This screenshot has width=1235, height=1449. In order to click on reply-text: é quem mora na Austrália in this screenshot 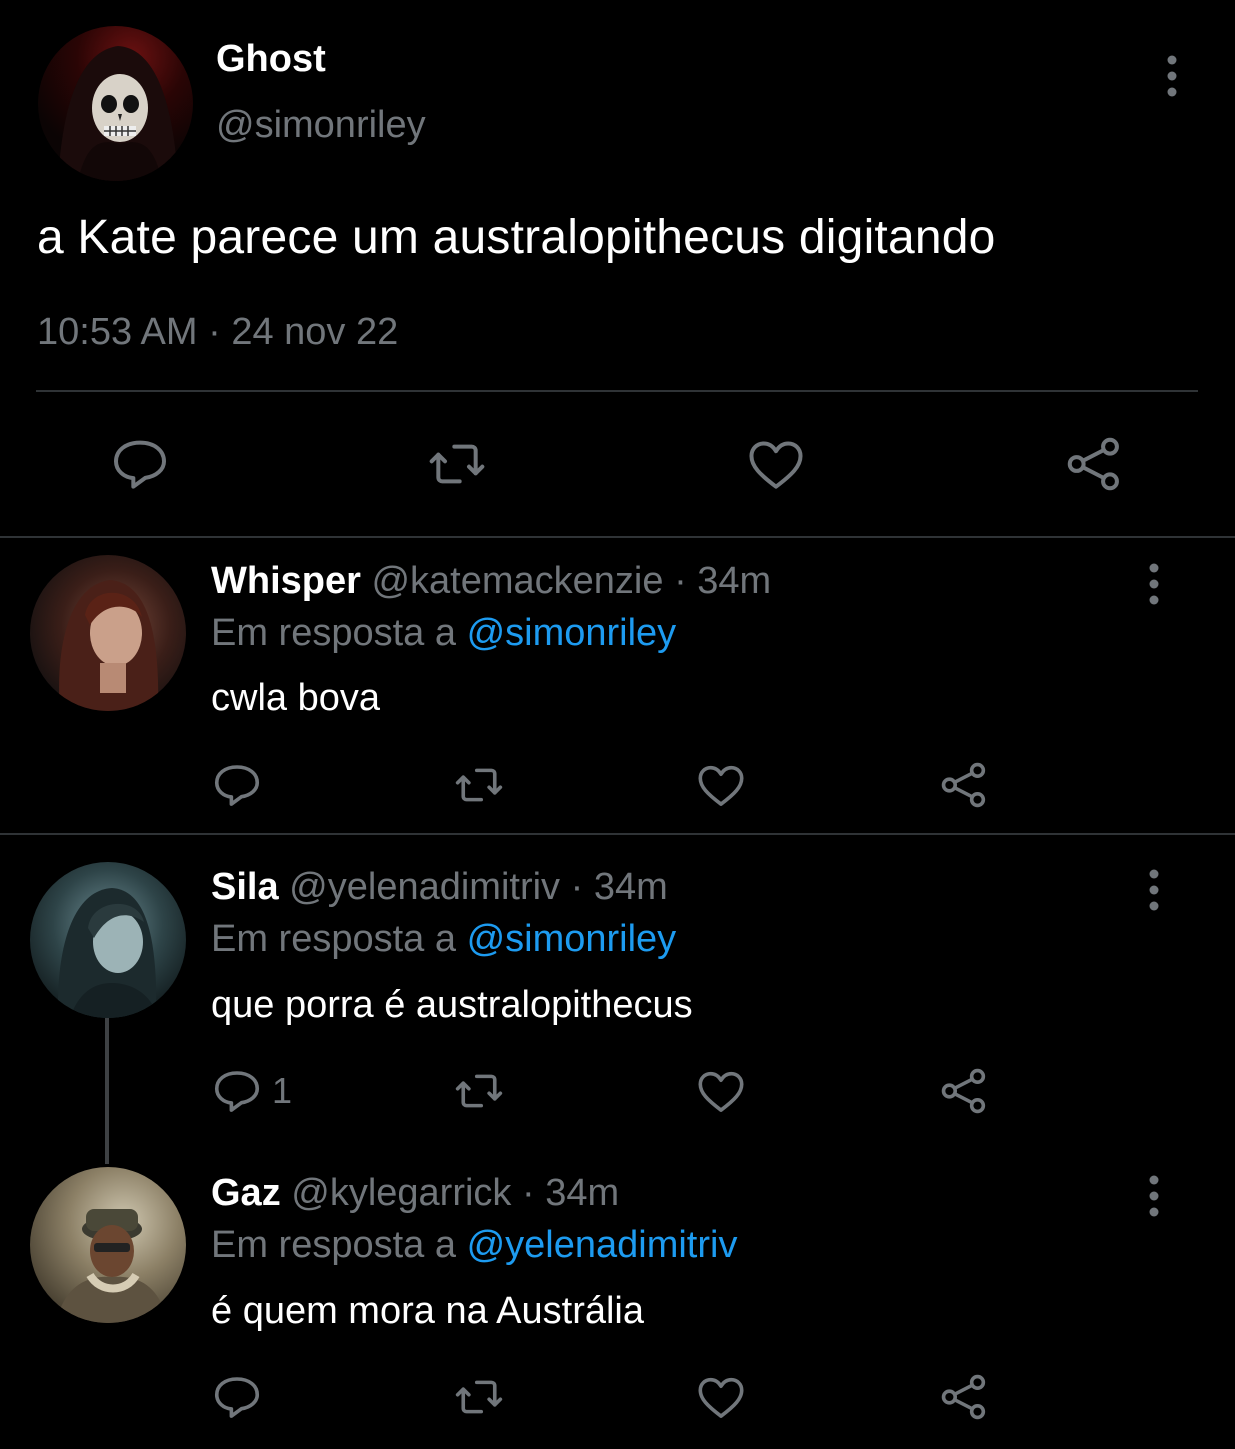, I will do `click(428, 1311)`.